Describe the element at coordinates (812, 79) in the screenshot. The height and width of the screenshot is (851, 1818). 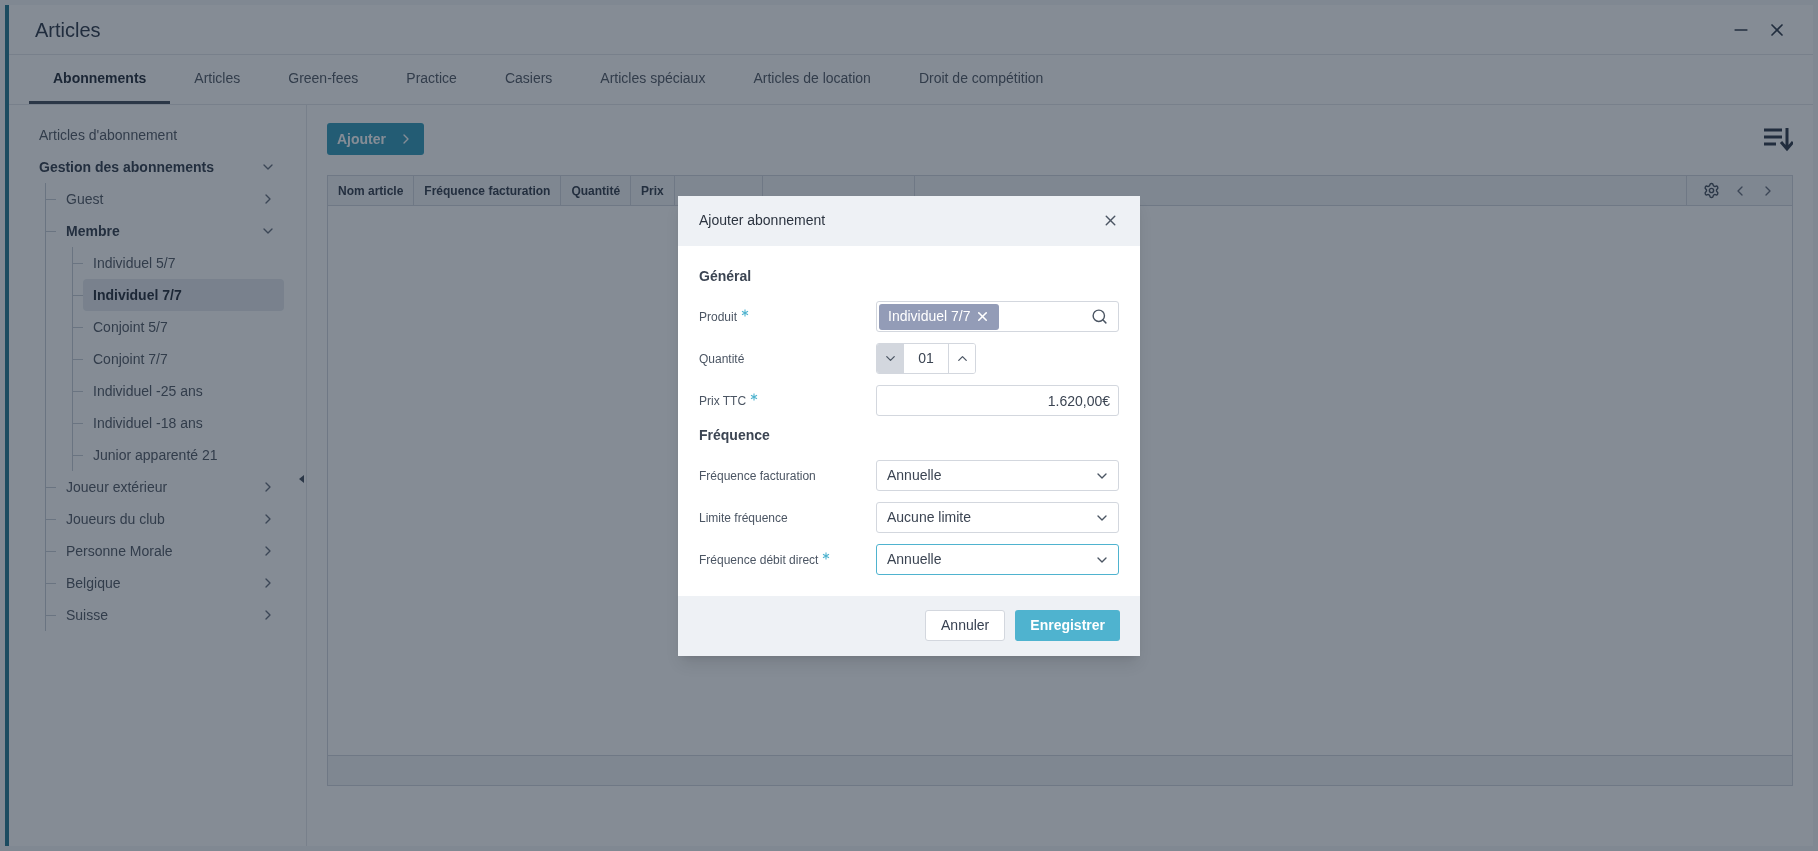
I see `tab: Articles de location` at that location.